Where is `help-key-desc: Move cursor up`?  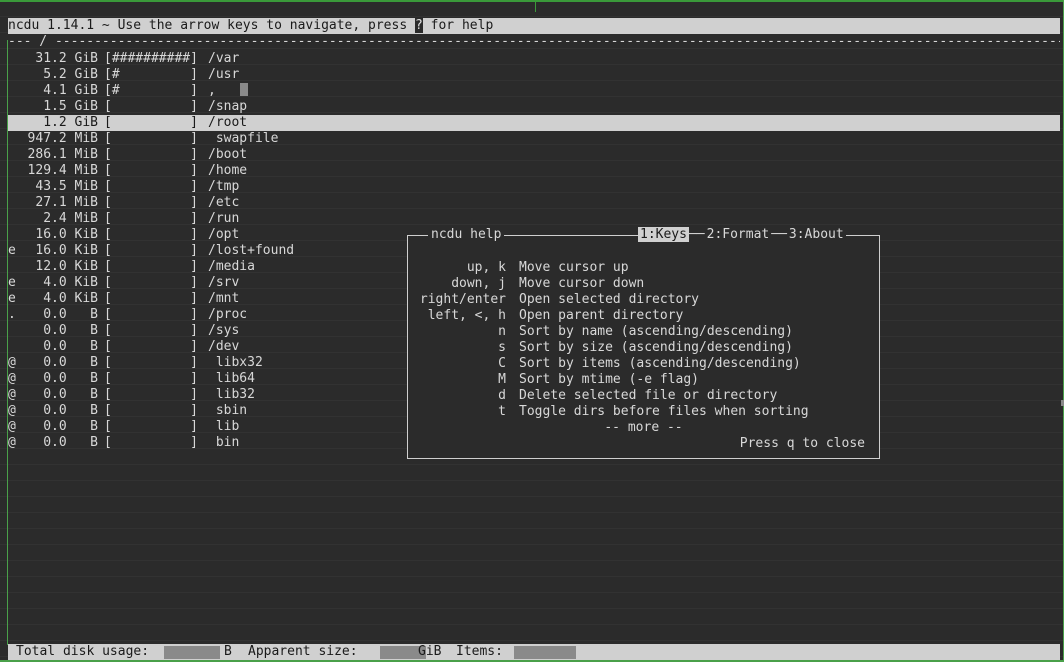
help-key-desc: Move cursor up is located at coordinates (574, 267).